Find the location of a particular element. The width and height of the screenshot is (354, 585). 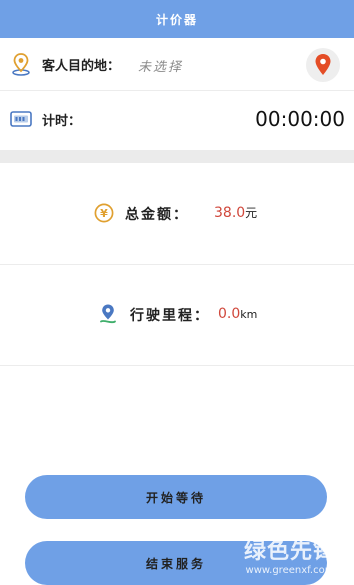

destination-value: 未选择 is located at coordinates (160, 65).